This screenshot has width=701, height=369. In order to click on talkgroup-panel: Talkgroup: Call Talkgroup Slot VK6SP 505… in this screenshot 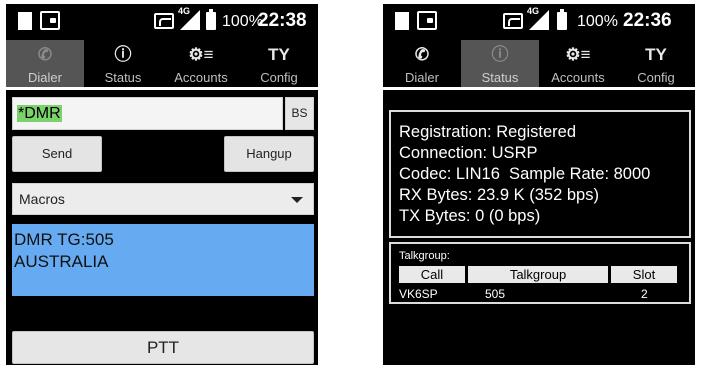, I will do `click(540, 273)`.